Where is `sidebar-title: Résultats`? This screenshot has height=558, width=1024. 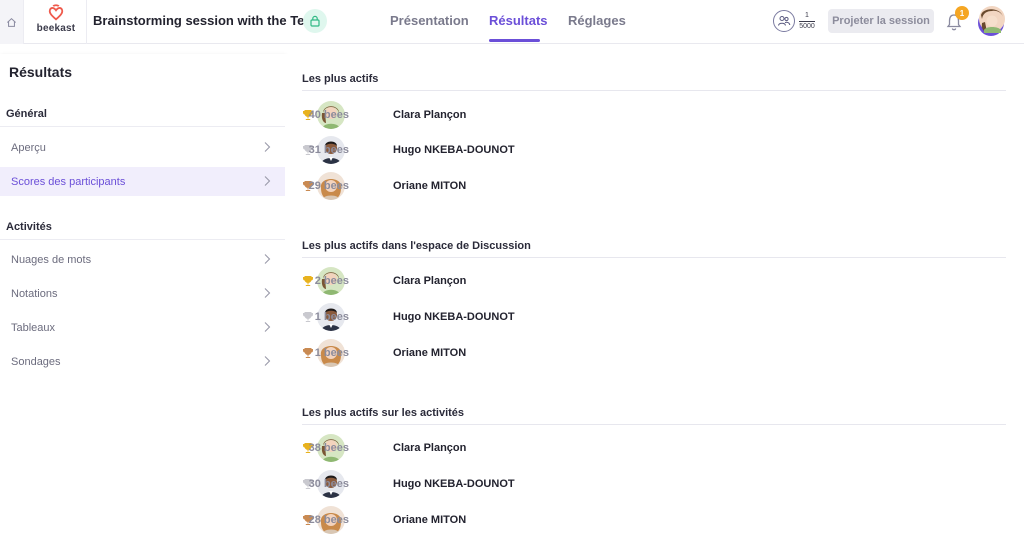 sidebar-title: Résultats is located at coordinates (41, 72).